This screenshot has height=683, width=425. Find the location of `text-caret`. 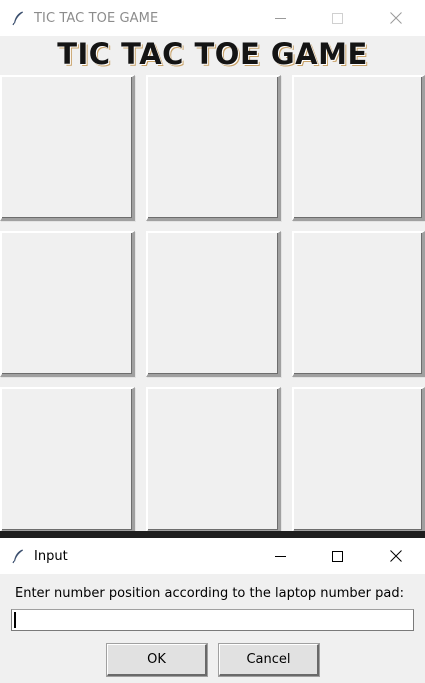

text-caret is located at coordinates (15, 620).